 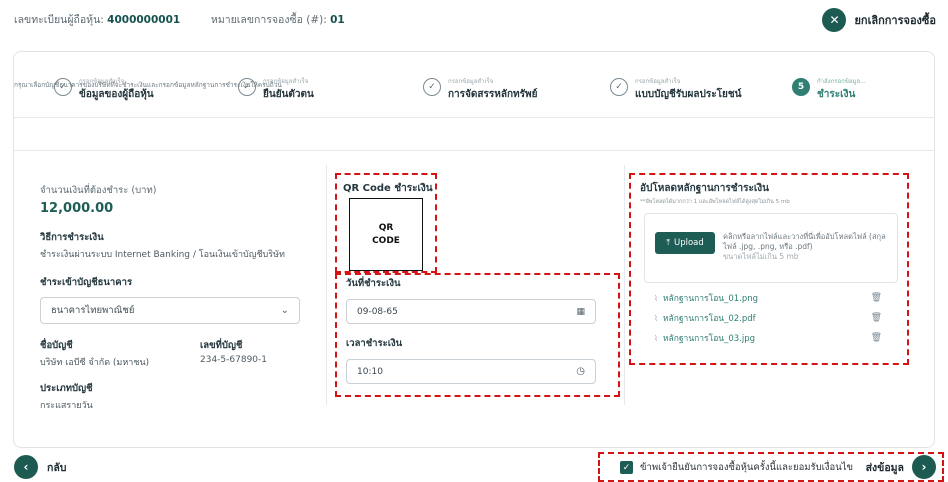 What do you see at coordinates (709, 339) in the screenshot?
I see `file-name: หลักฐานการโอน_03.jpg` at bounding box center [709, 339].